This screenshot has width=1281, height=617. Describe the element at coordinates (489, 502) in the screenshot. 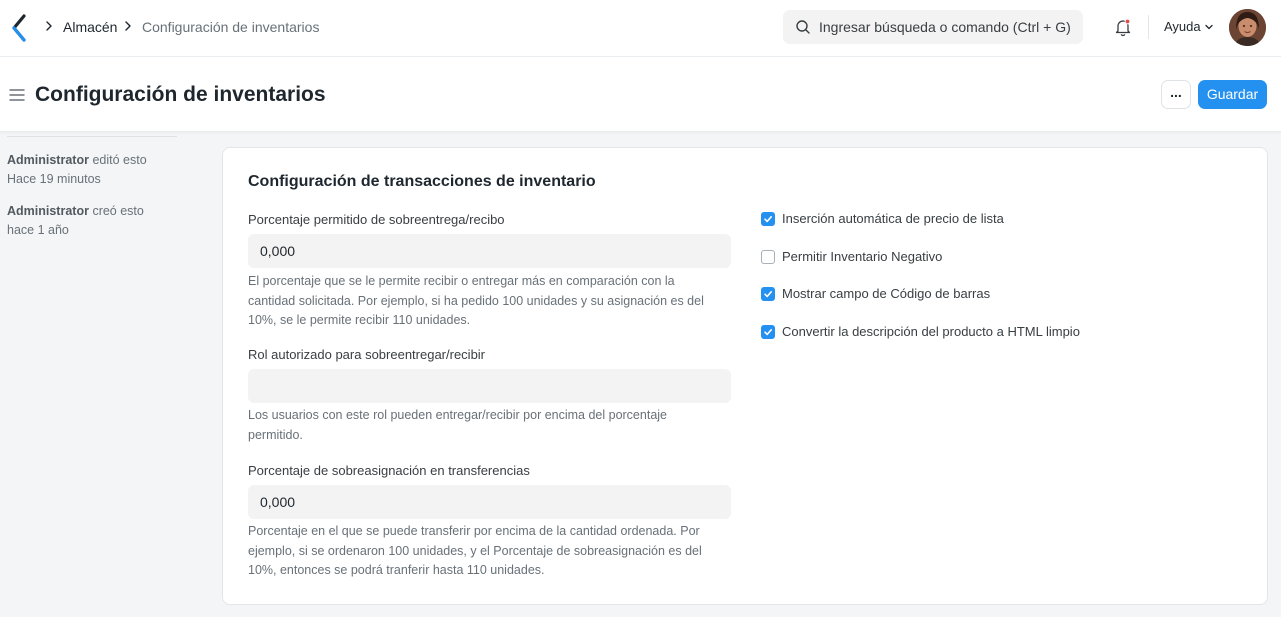

I see `over-transfer-allowance-input: 0,000` at that location.